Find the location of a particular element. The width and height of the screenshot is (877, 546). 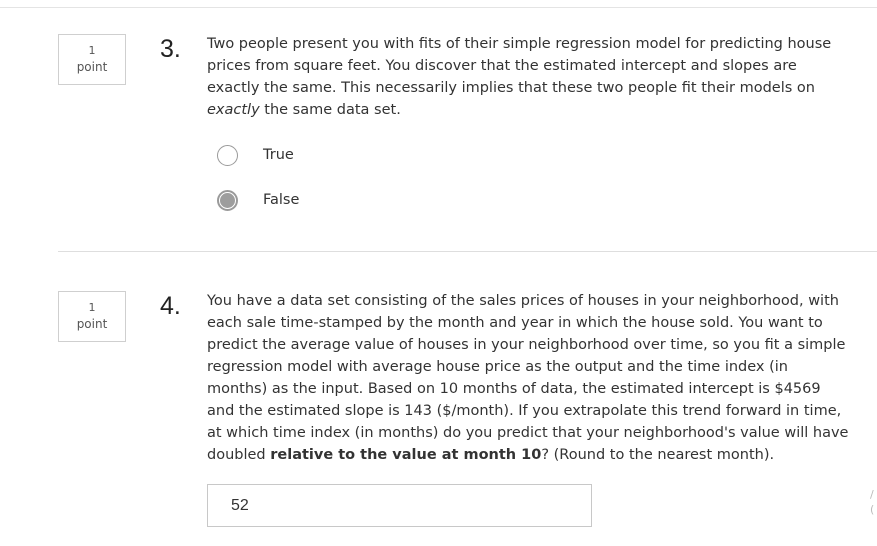

question-4-points-label: point is located at coordinates (92, 324).